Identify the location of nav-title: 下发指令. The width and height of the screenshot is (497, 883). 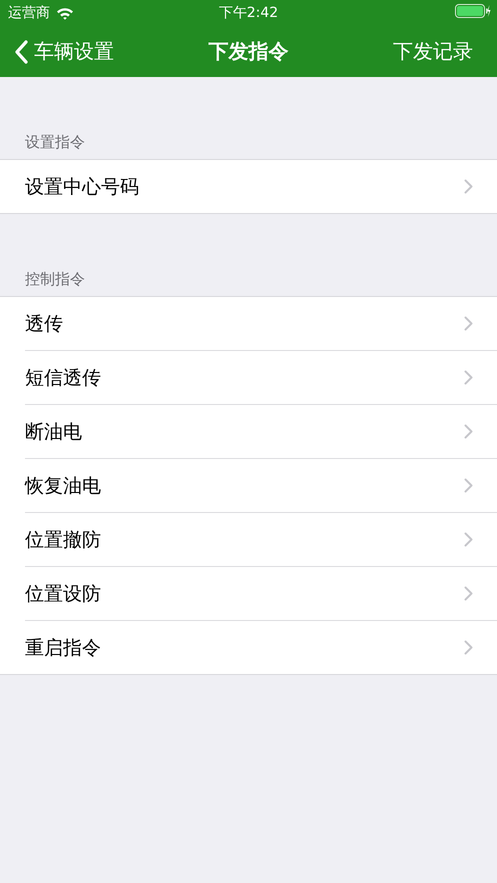
(248, 51).